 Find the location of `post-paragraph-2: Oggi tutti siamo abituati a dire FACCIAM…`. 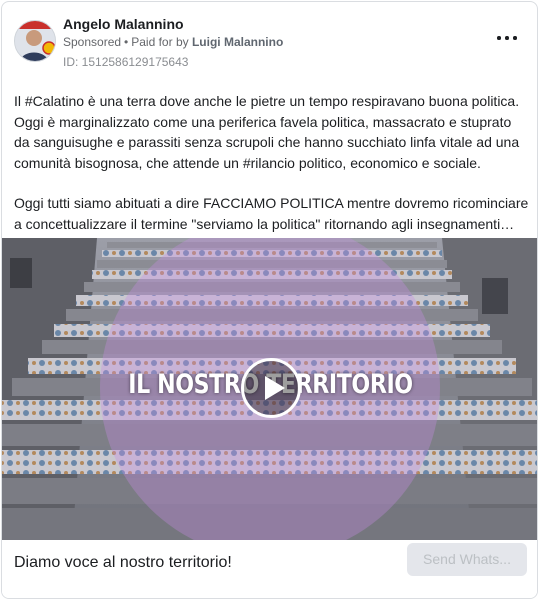

post-paragraph-2: Oggi tutti siamo abituati a dire FACCIAM… is located at coordinates (271, 213).